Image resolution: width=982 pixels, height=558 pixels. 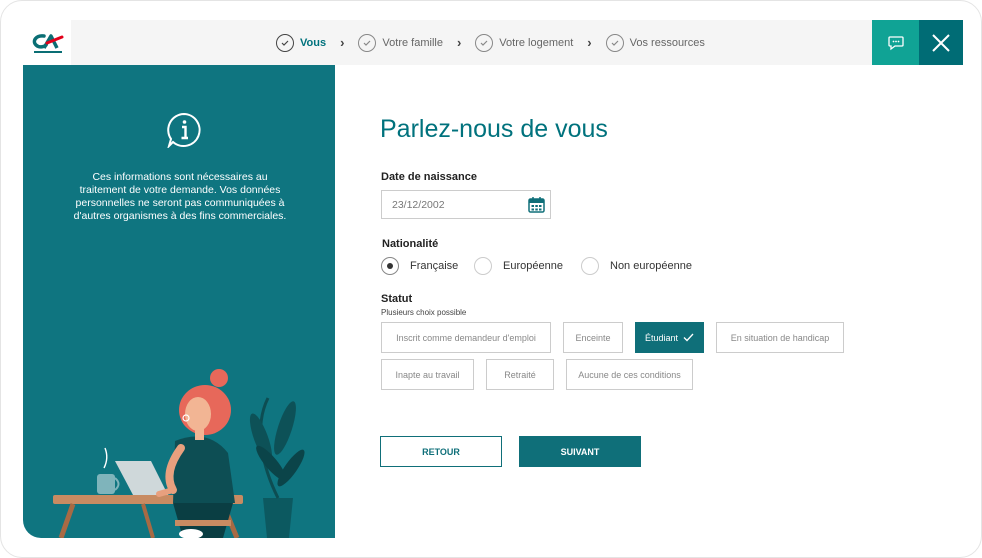 I want to click on credit-agricole-logo, so click(x=47, y=42).